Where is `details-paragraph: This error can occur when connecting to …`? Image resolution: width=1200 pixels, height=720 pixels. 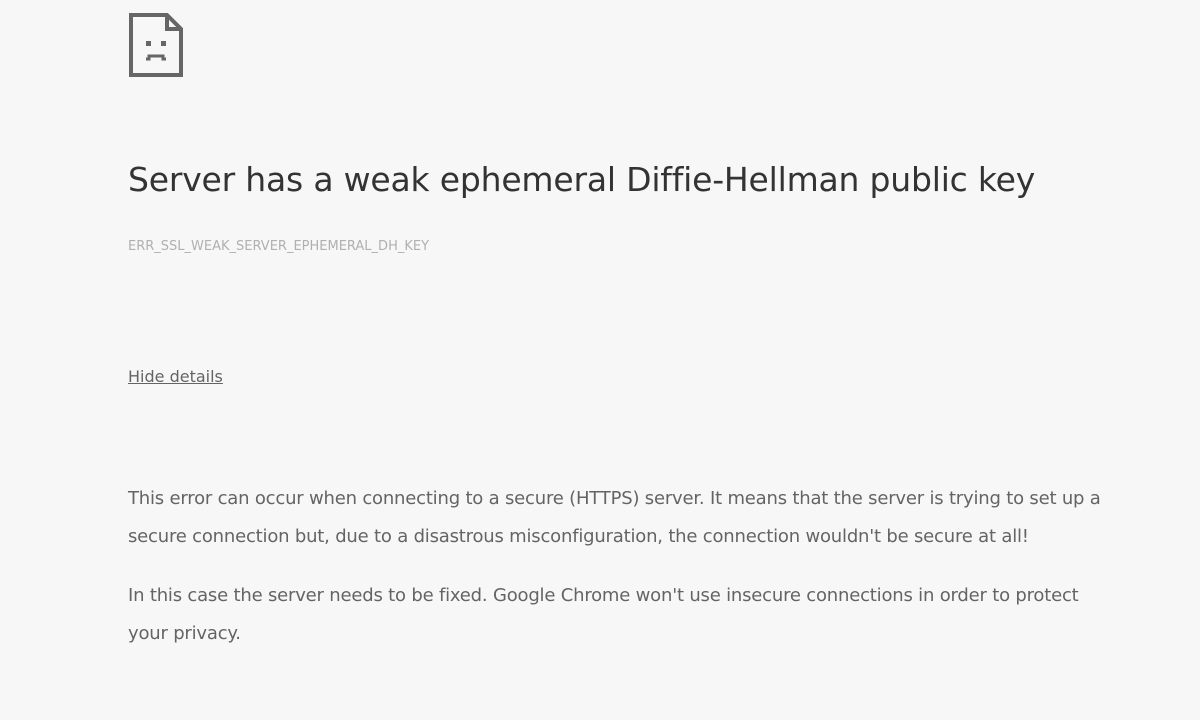 details-paragraph: This error can occur when connecting to … is located at coordinates (614, 517).